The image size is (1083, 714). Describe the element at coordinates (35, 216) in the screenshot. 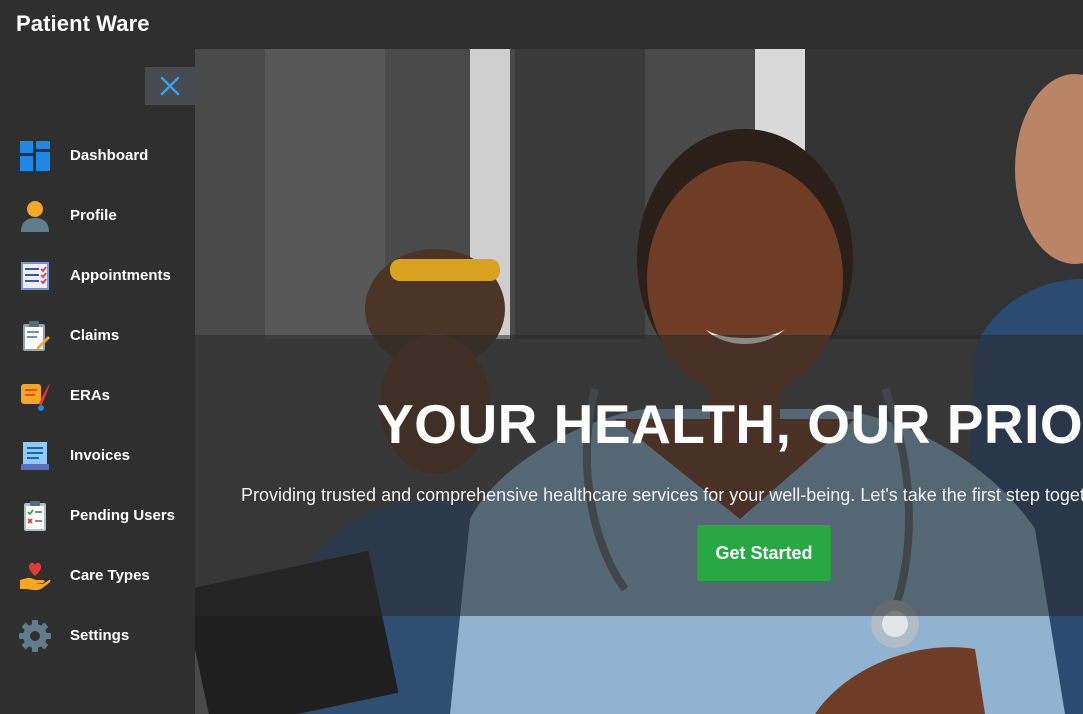

I see `user-icon` at that location.